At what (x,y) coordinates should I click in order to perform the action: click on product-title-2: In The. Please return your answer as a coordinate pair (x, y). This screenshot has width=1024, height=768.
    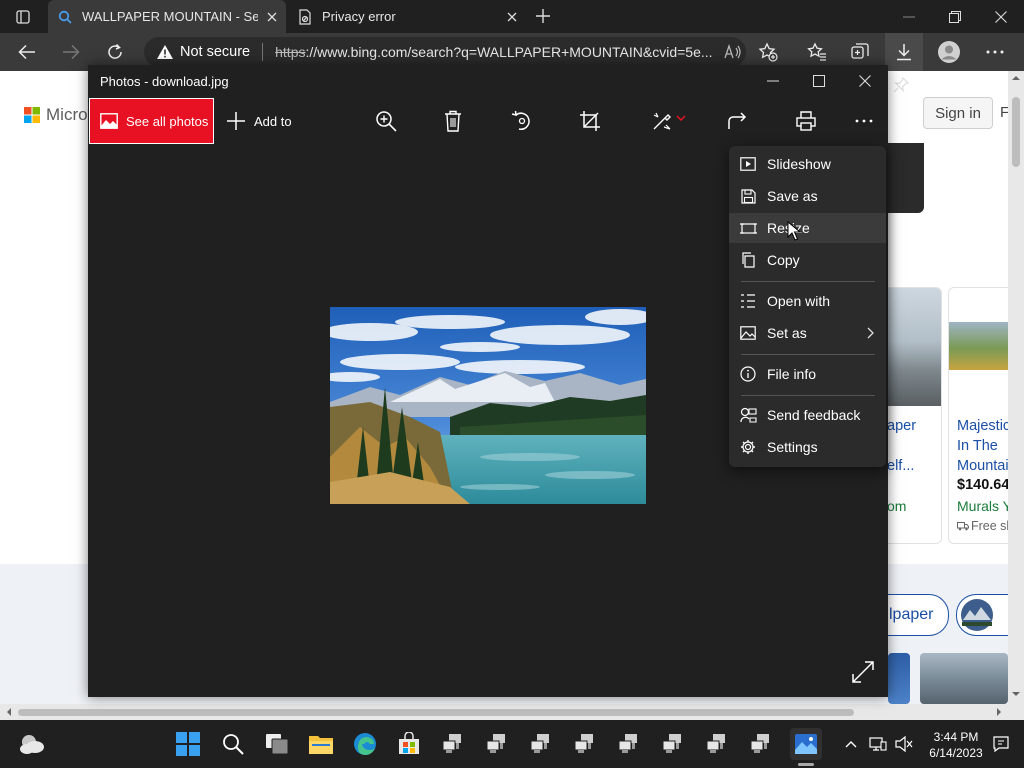
    Looking at the image, I should click on (977, 446).